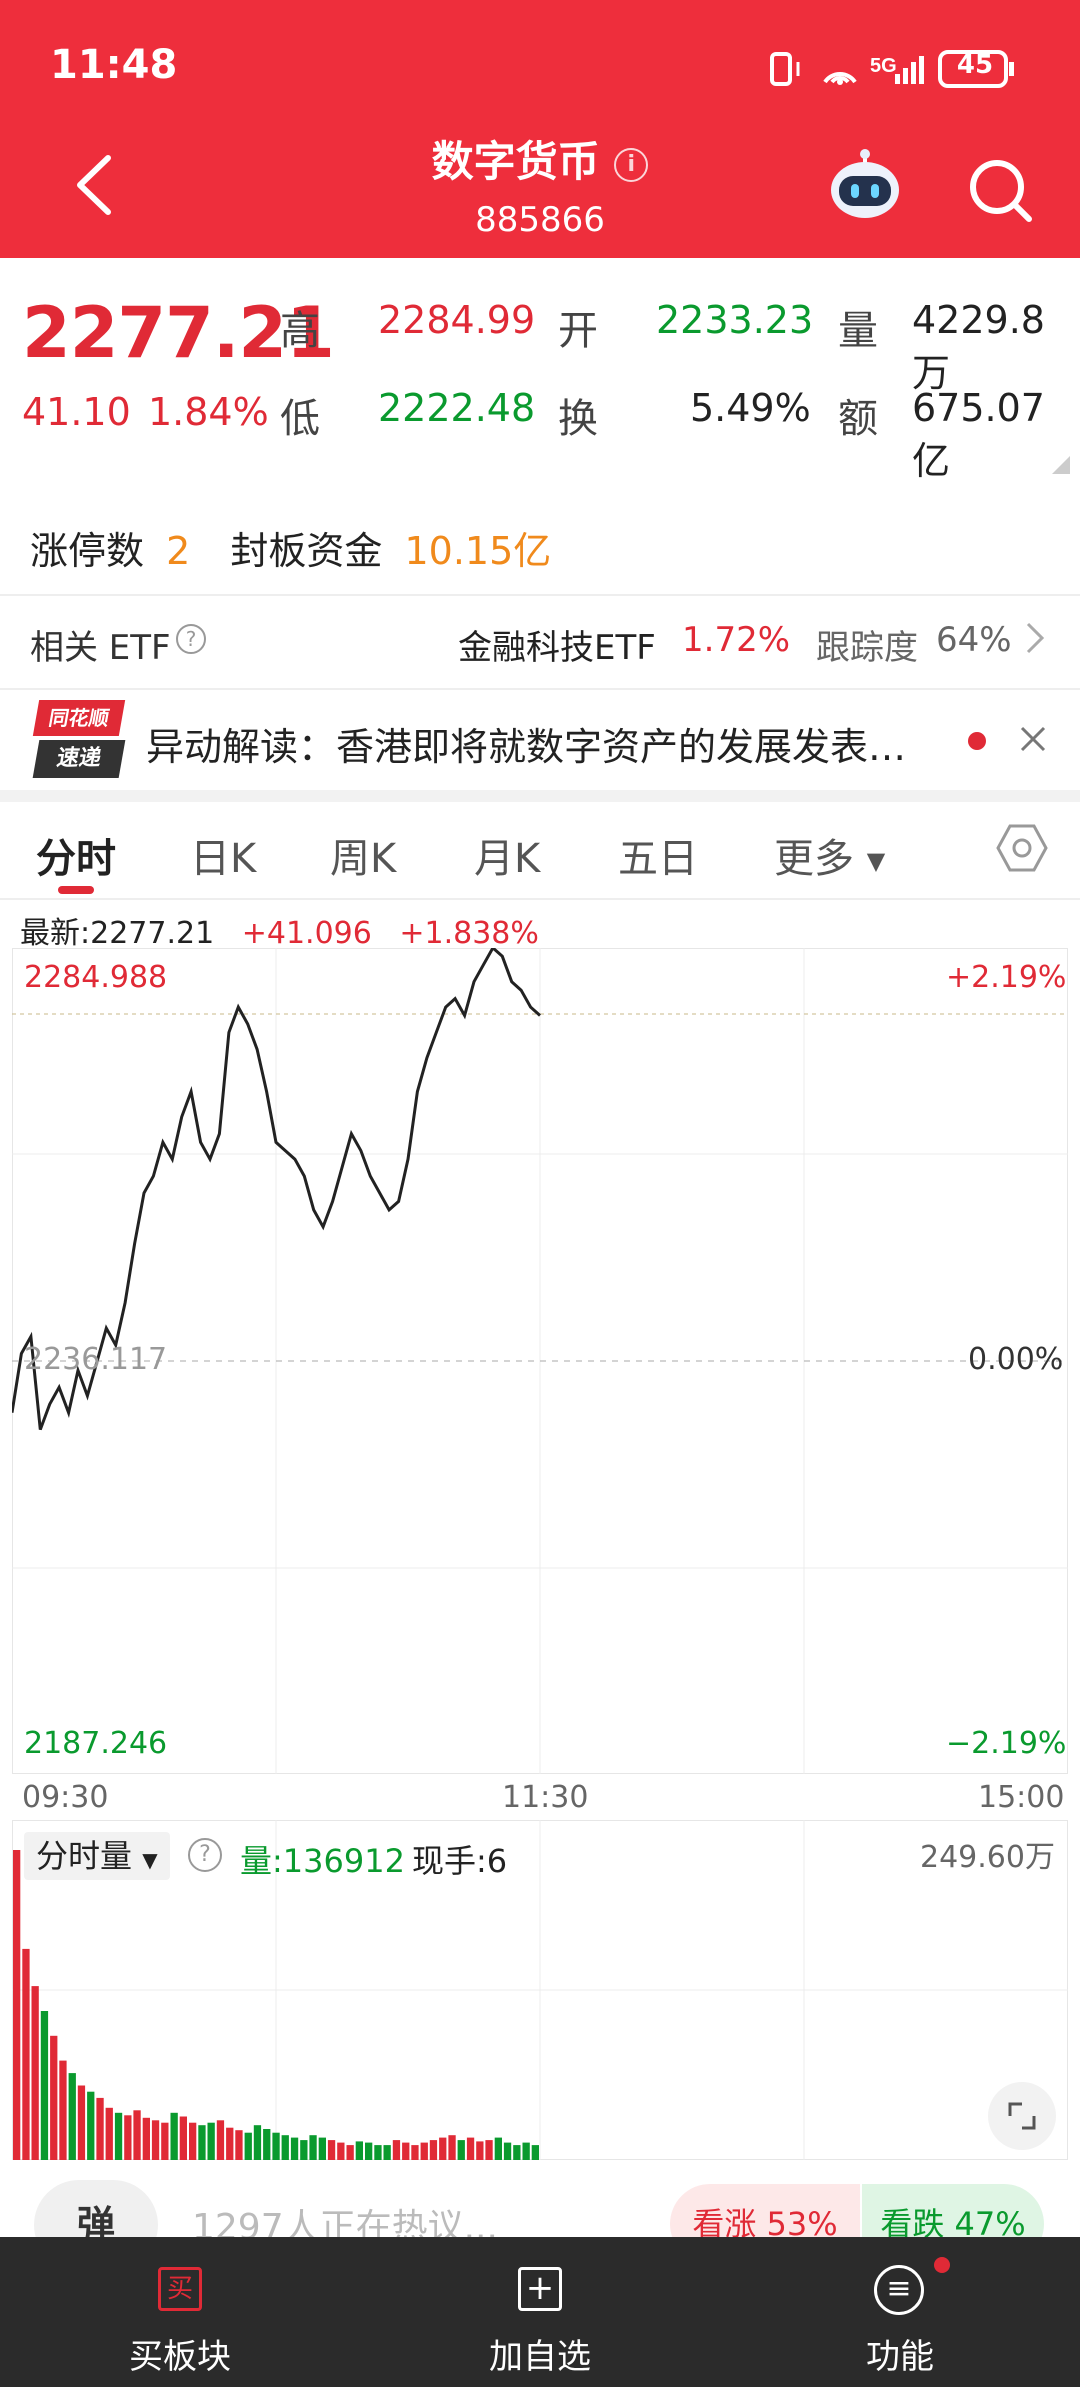 This screenshot has width=1080, height=2387. Describe the element at coordinates (96, 2210) in the screenshot. I see `danmaku-button: 弹` at that location.